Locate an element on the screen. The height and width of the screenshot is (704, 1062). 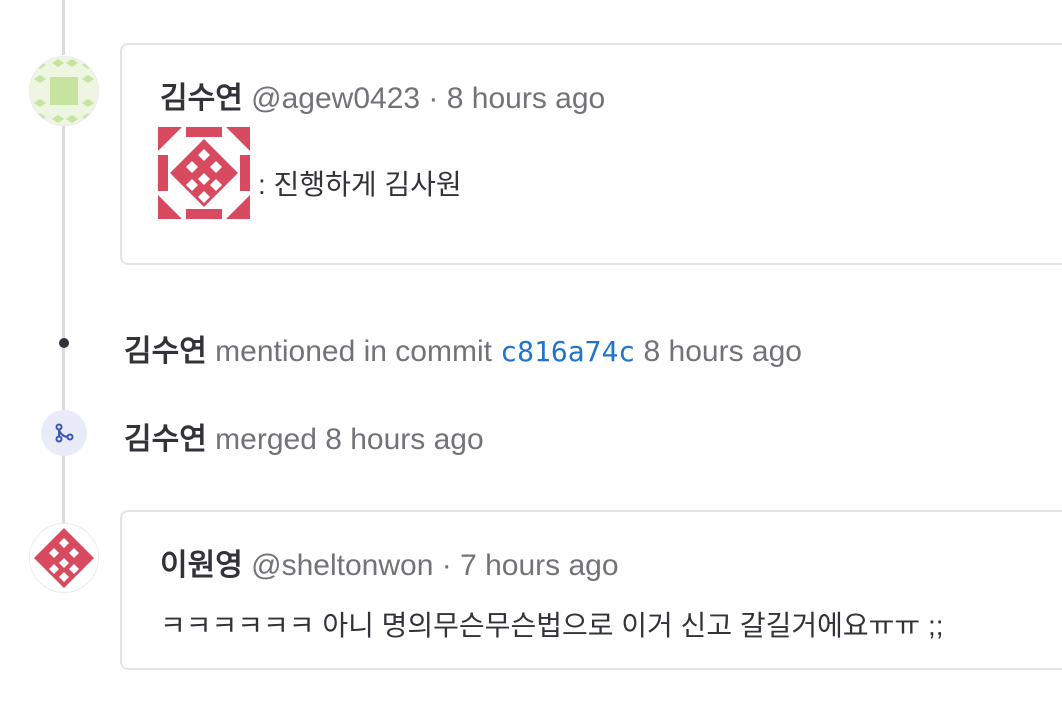
note-header: 김수연 @agew0423 · 8 hours ago is located at coordinates (382, 95).